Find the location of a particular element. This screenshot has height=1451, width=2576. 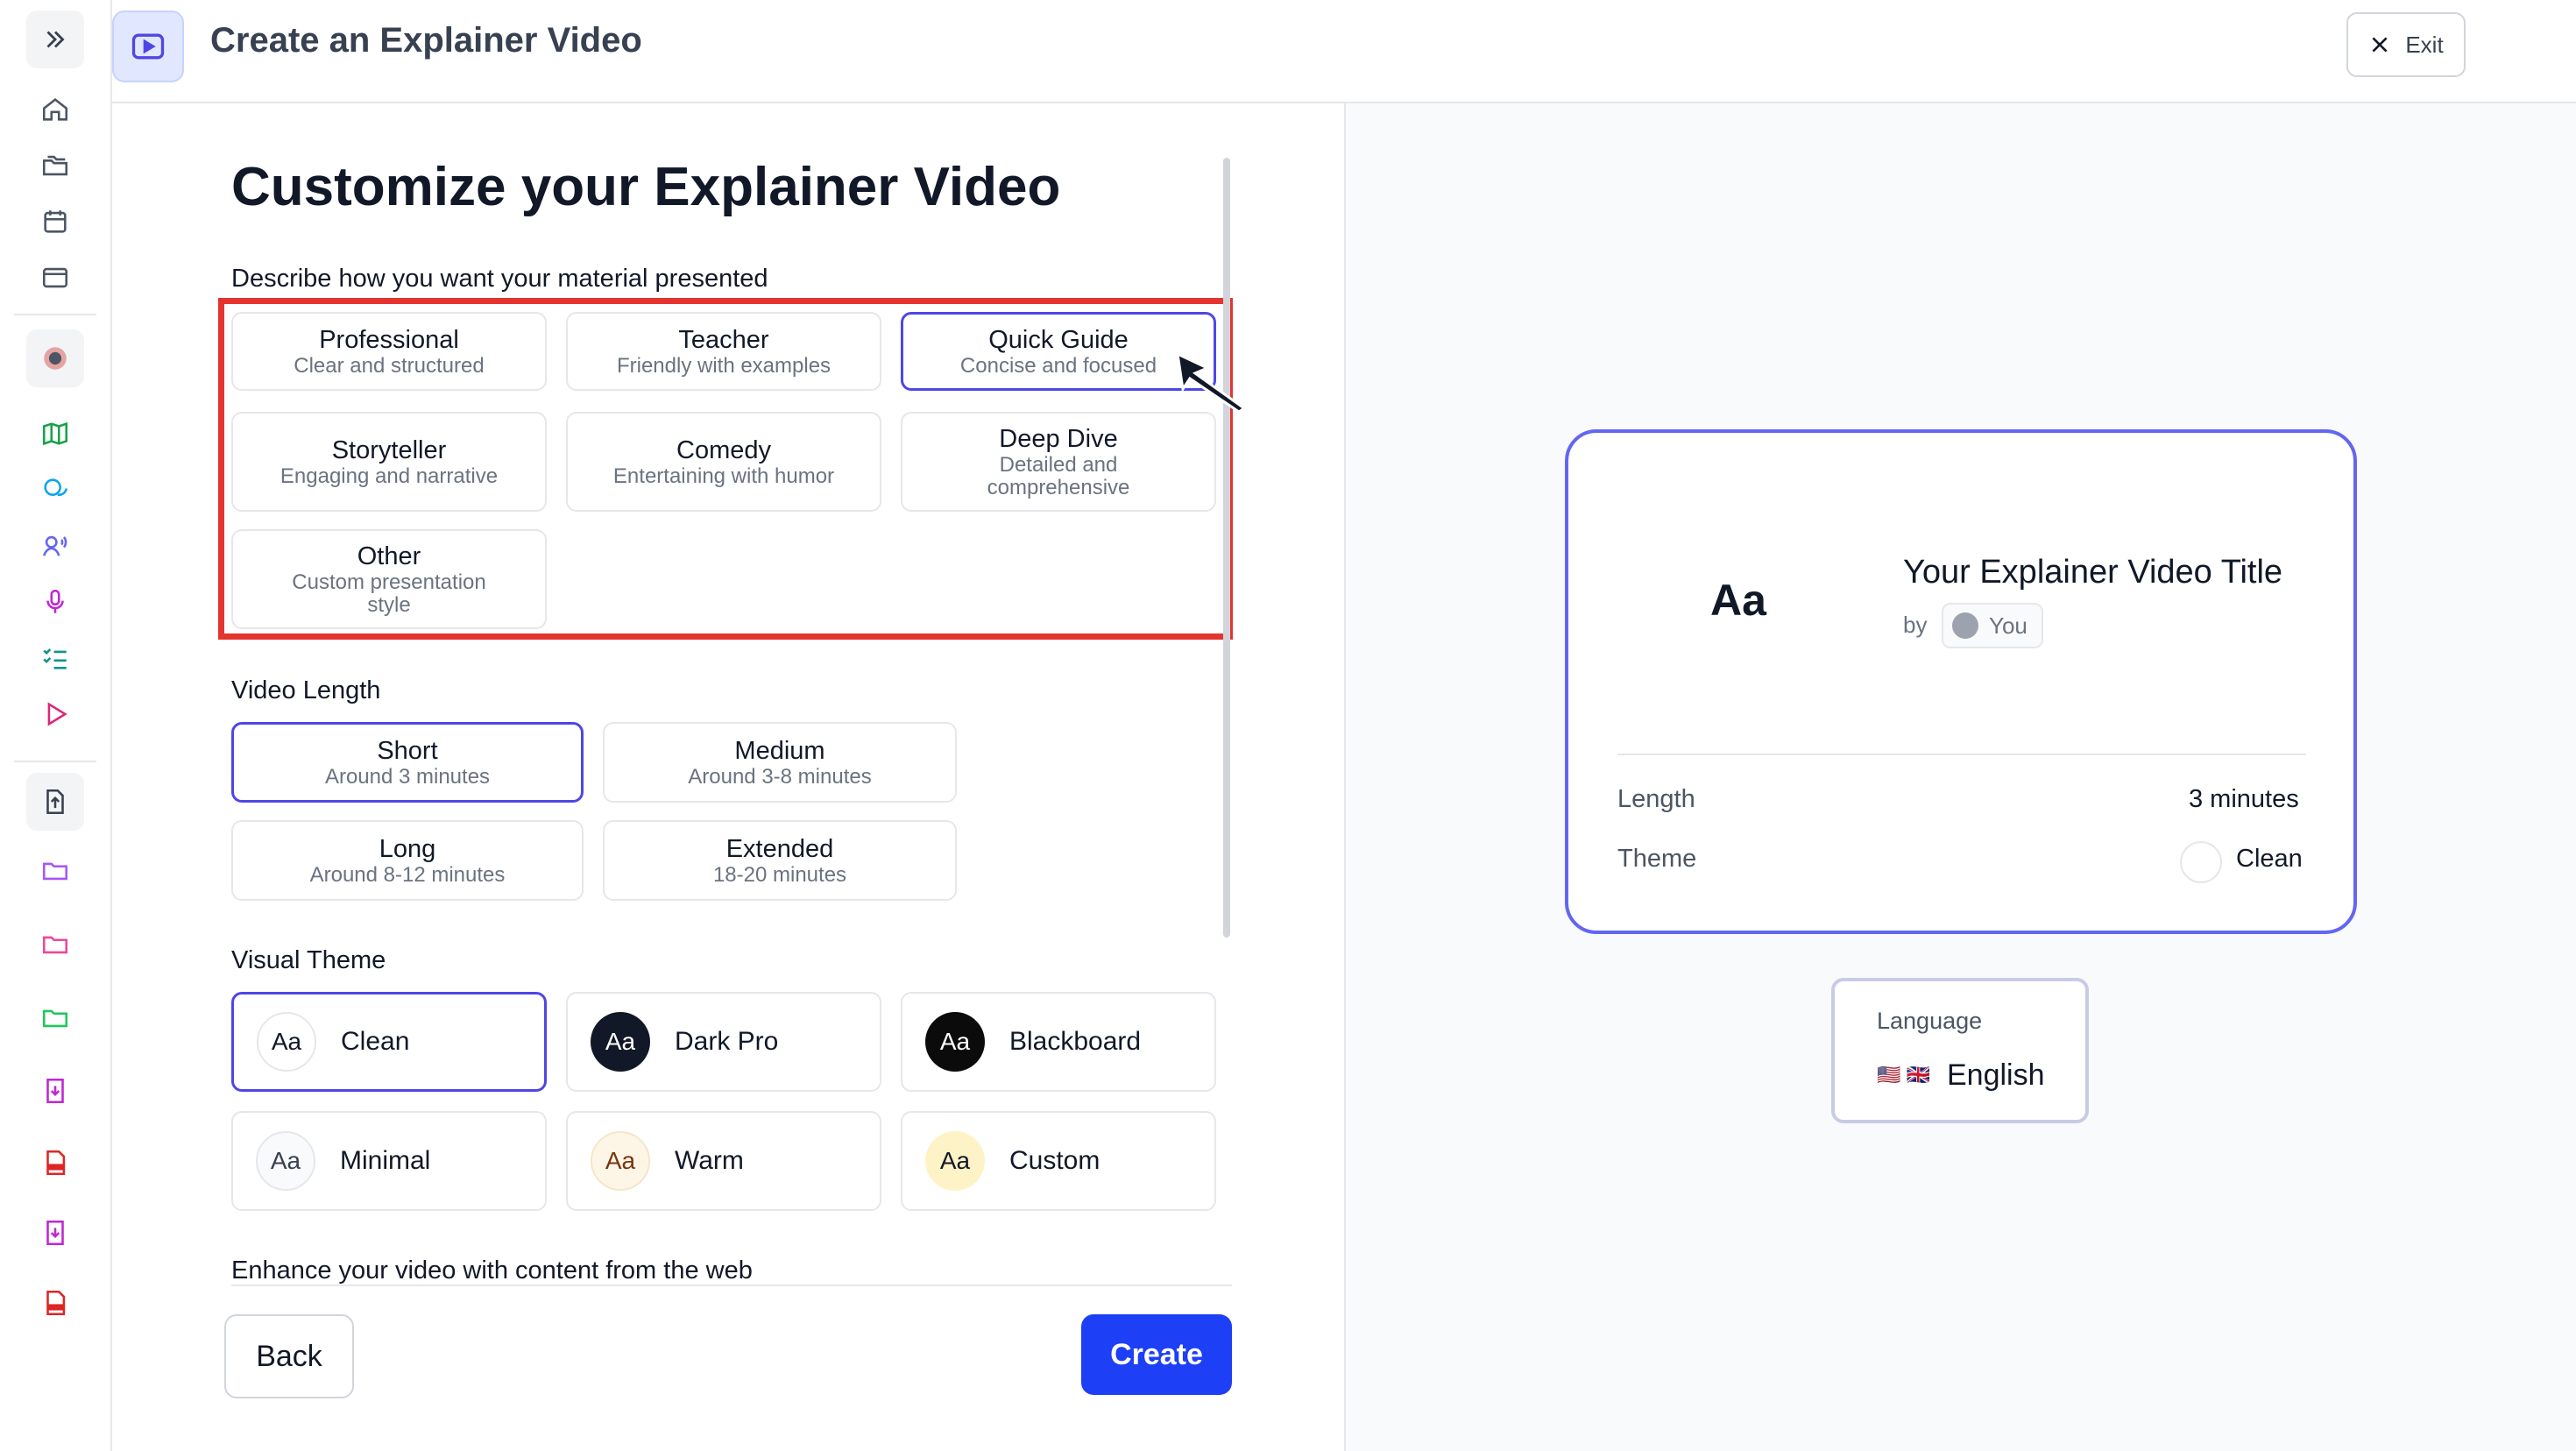

option-subtitle: Detailed and comprehensive is located at coordinates (1058, 476).